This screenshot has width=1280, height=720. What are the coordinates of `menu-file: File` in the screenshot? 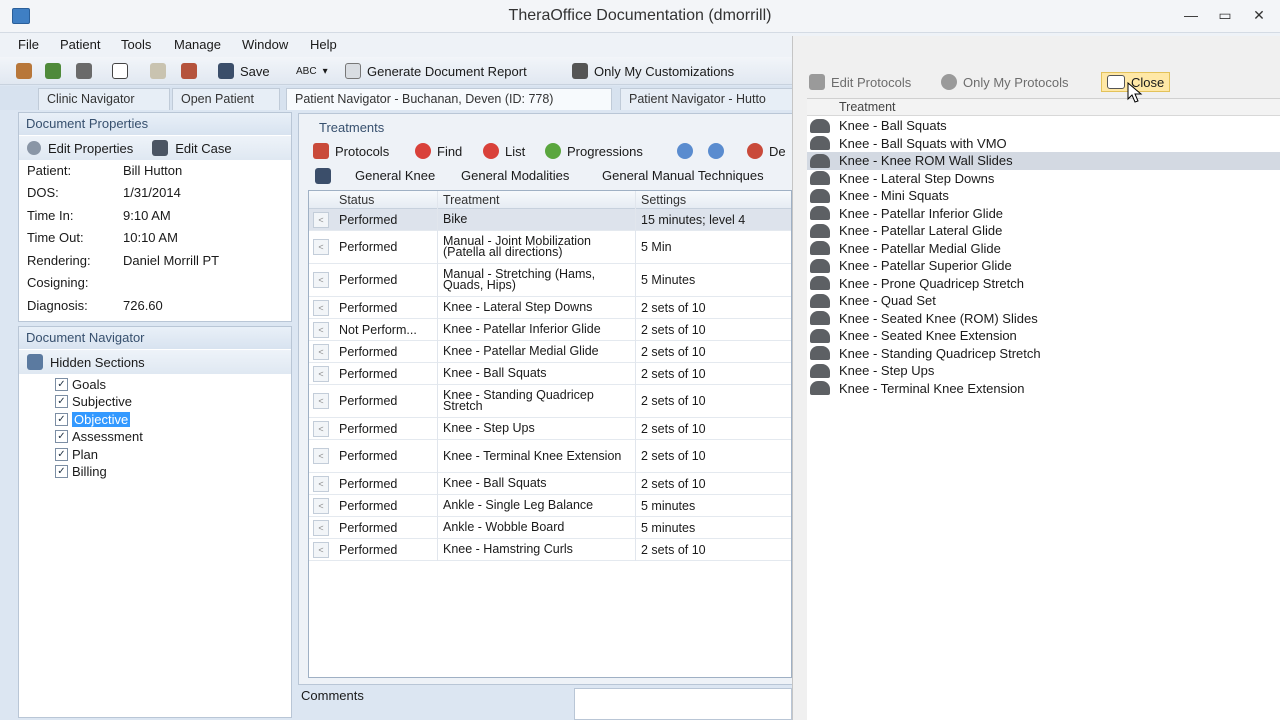 It's located at (28, 44).